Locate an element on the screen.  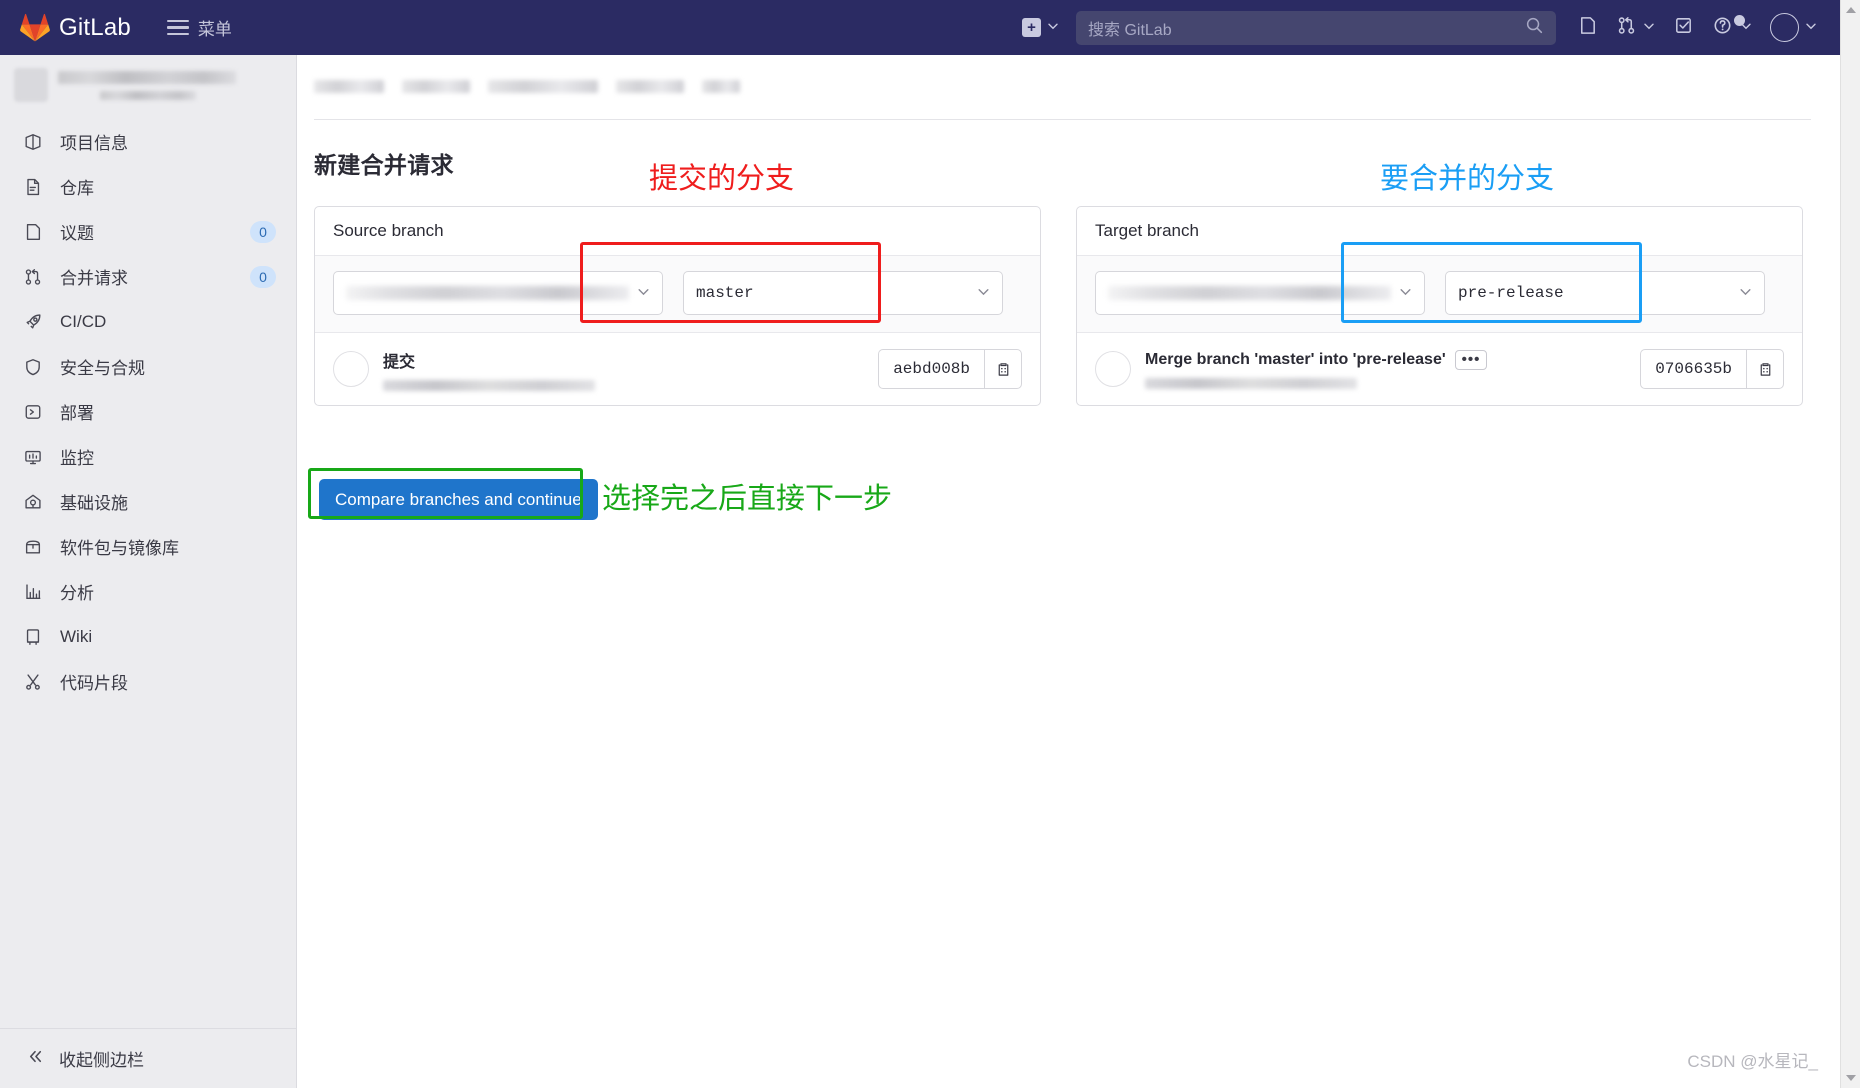
todo-checkbox-icon is located at coordinates (1683, 28).